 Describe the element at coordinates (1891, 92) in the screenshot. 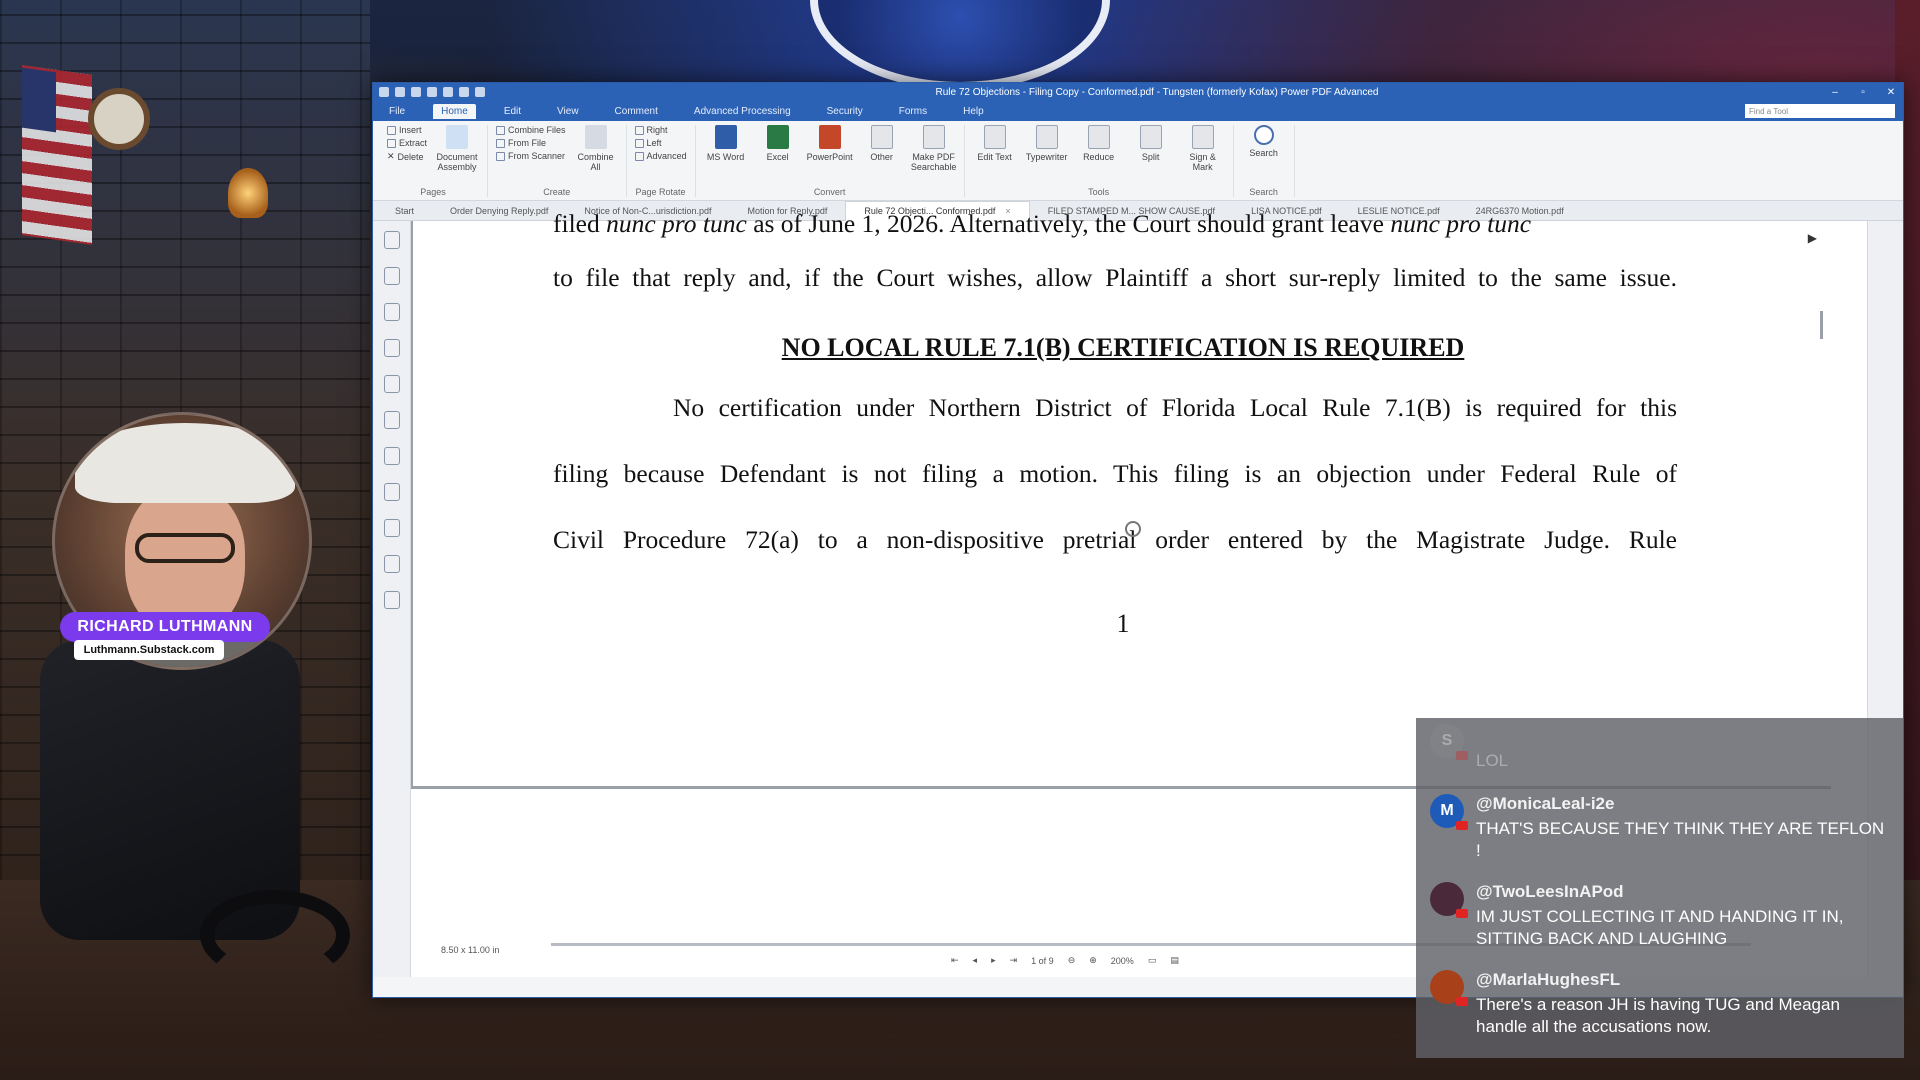

I see `close-icon: ✕` at that location.